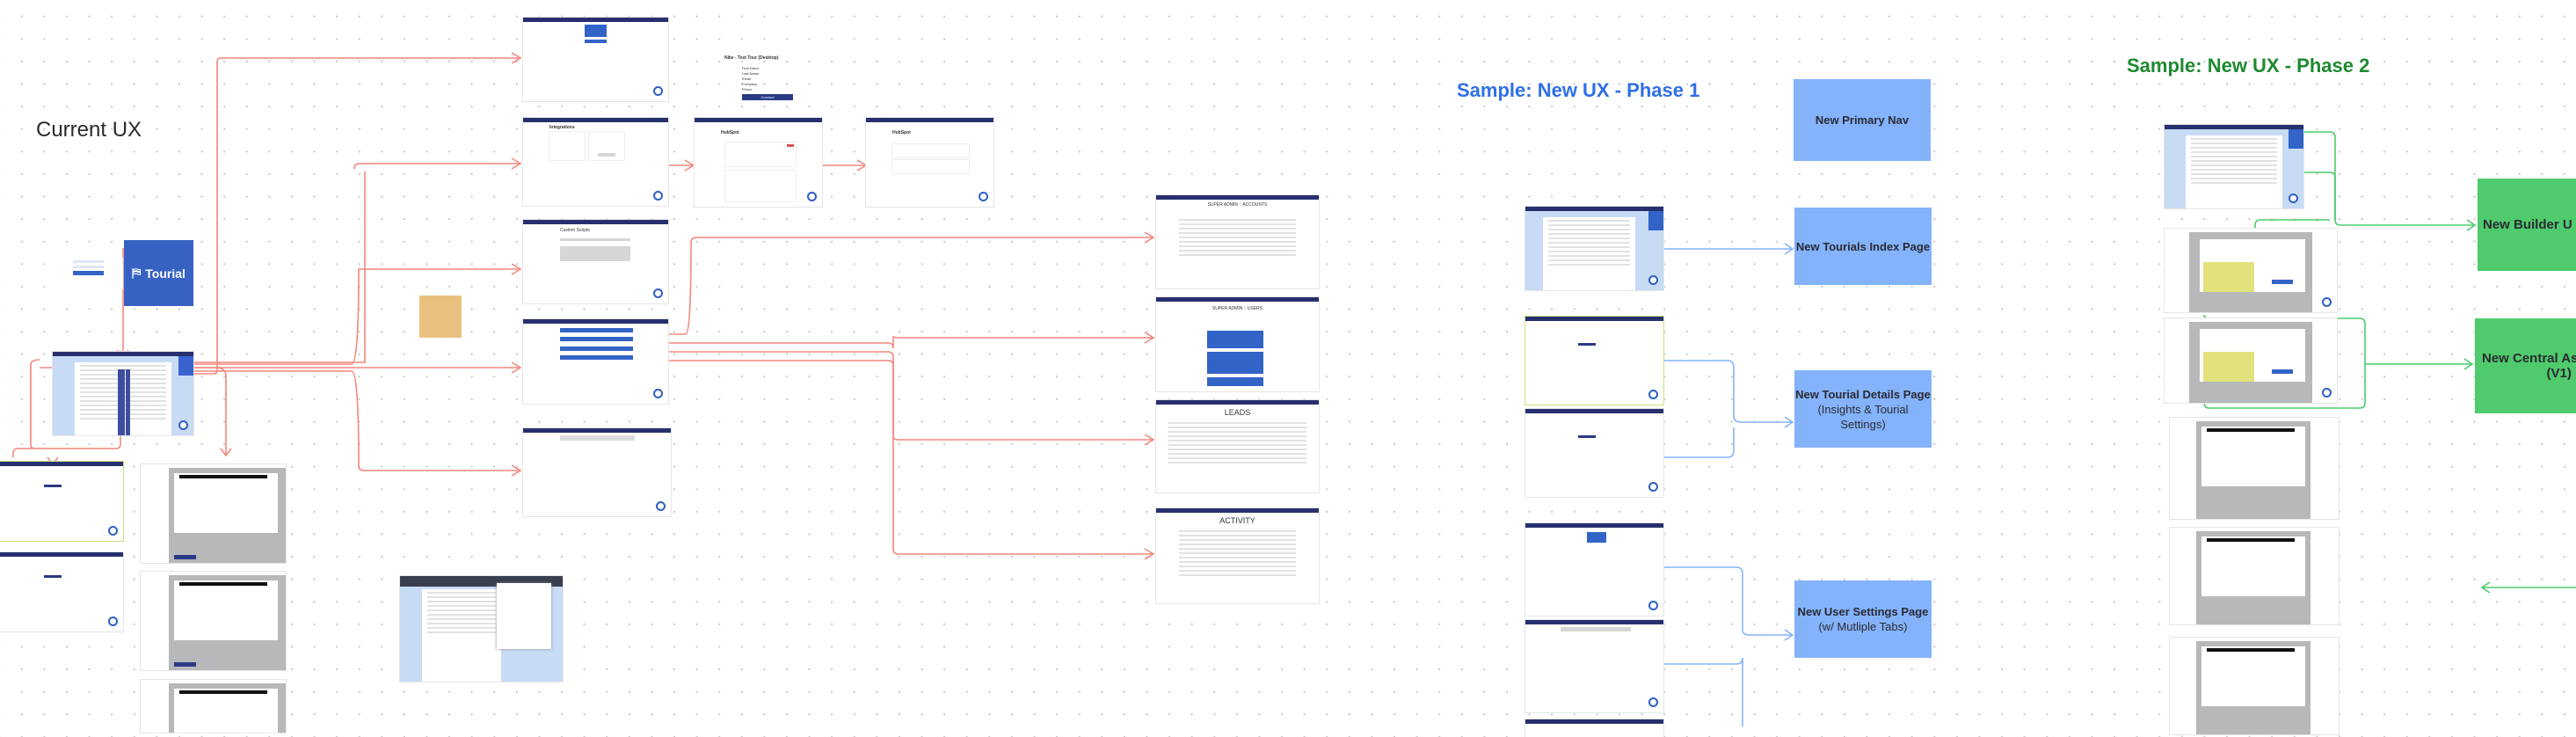  I want to click on tourial-logo: ⛿ Tourial, so click(158, 273).